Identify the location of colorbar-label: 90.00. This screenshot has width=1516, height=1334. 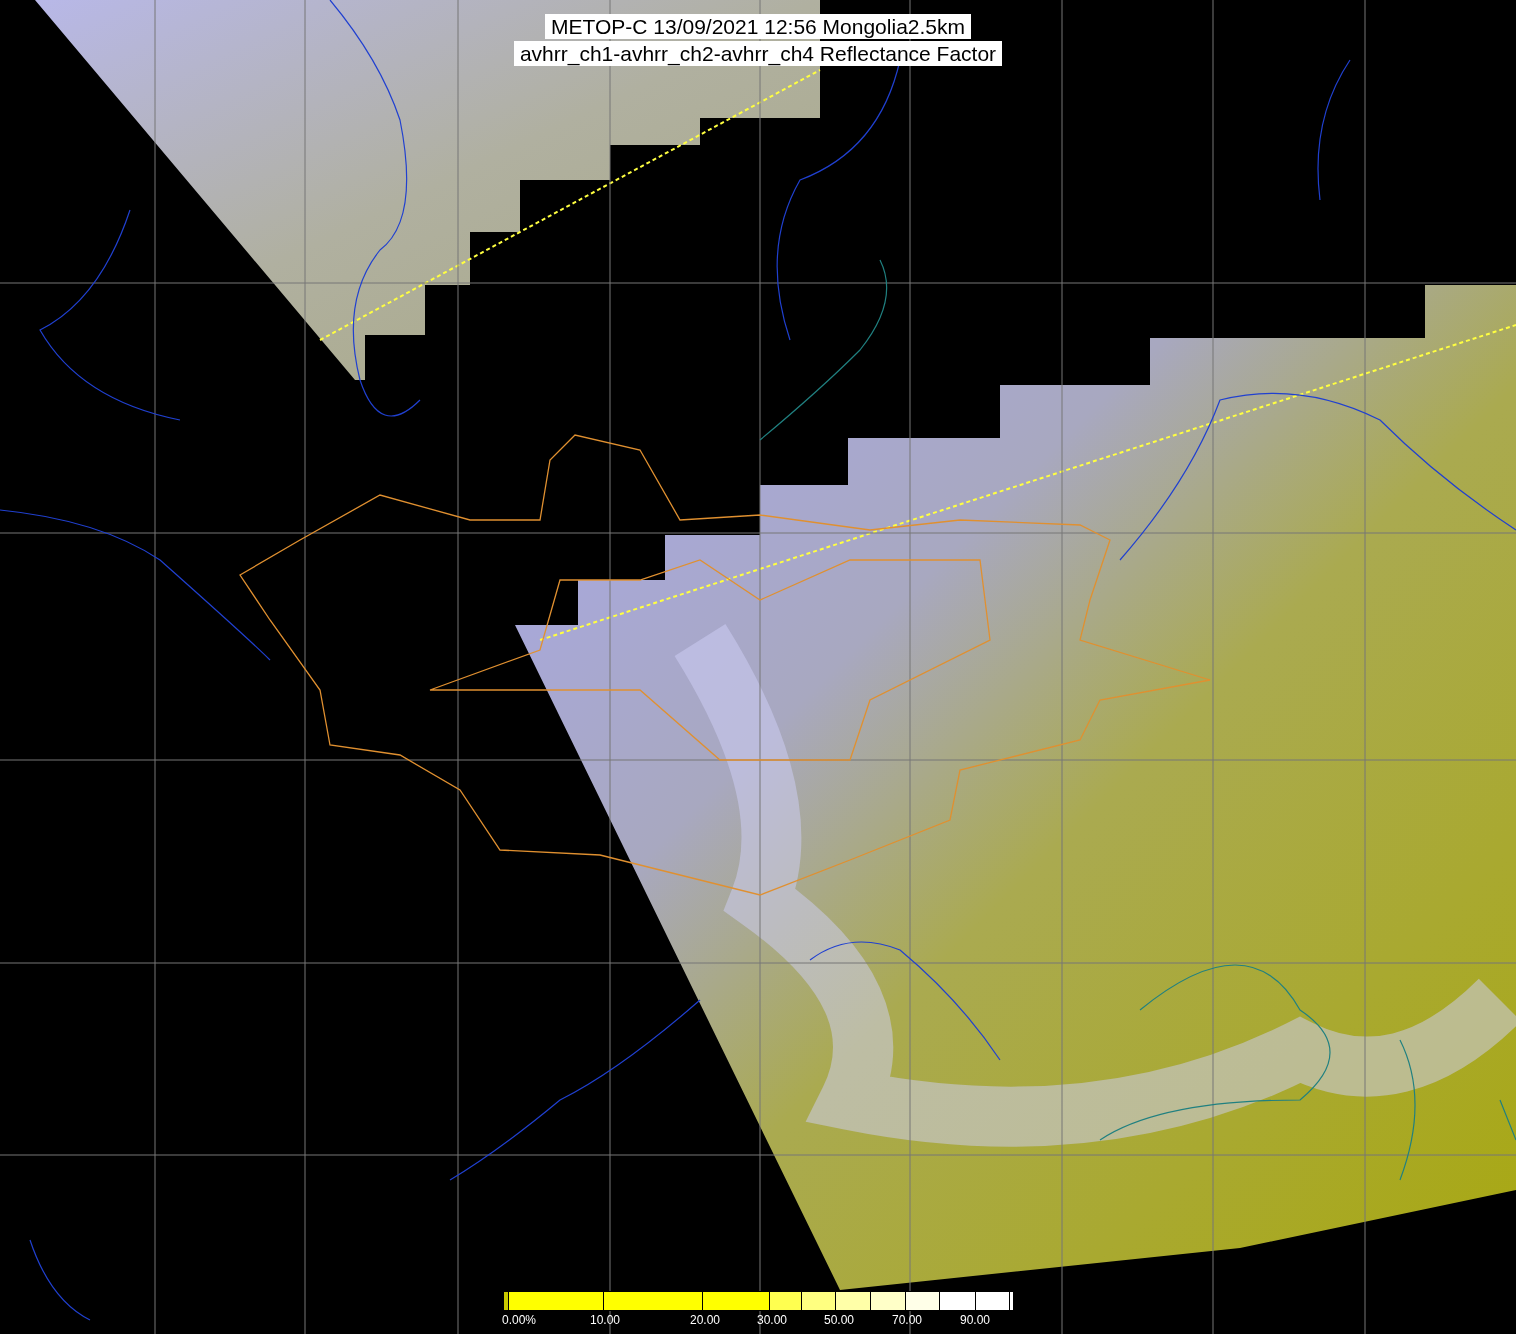
(975, 1320).